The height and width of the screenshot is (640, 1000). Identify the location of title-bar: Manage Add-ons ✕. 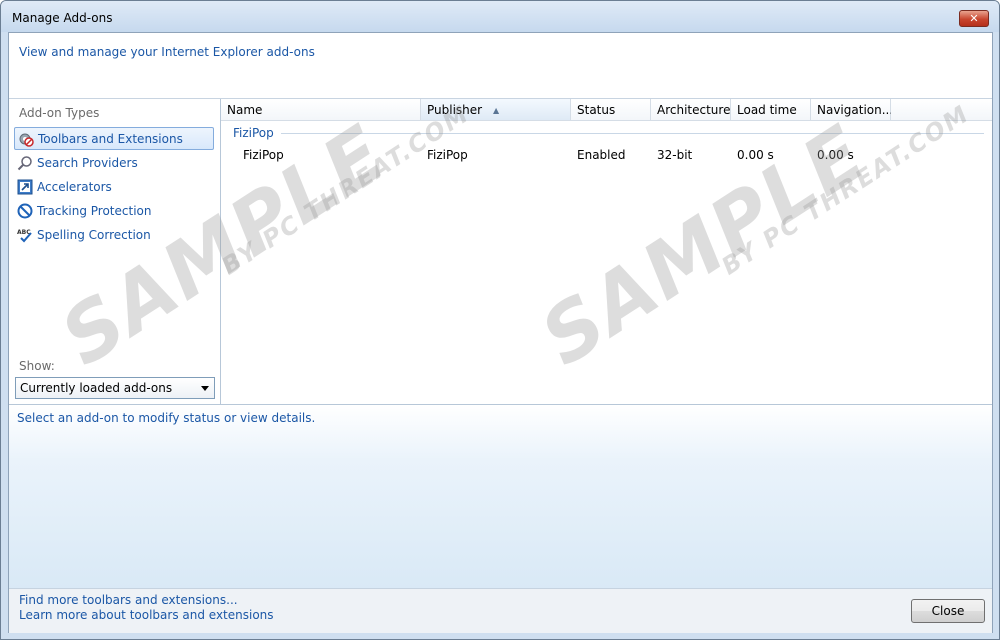
(500, 16).